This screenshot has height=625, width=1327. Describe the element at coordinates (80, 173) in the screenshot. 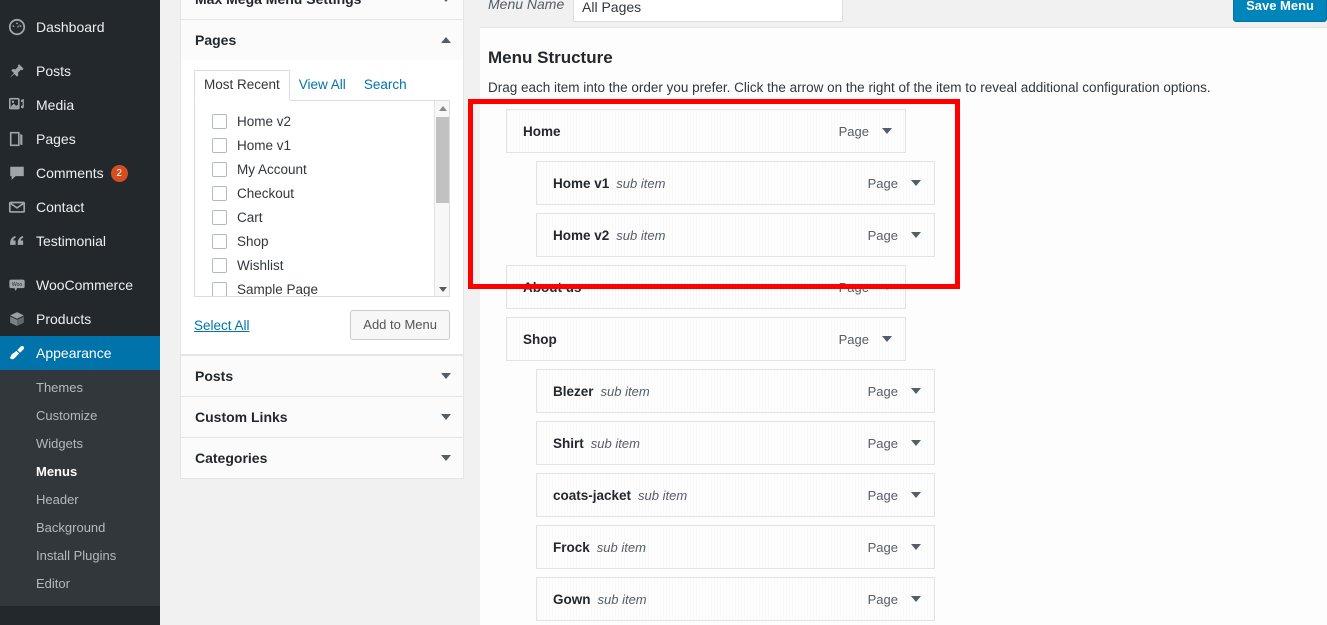

I see `sidebar-item-comments: Comments 2` at that location.